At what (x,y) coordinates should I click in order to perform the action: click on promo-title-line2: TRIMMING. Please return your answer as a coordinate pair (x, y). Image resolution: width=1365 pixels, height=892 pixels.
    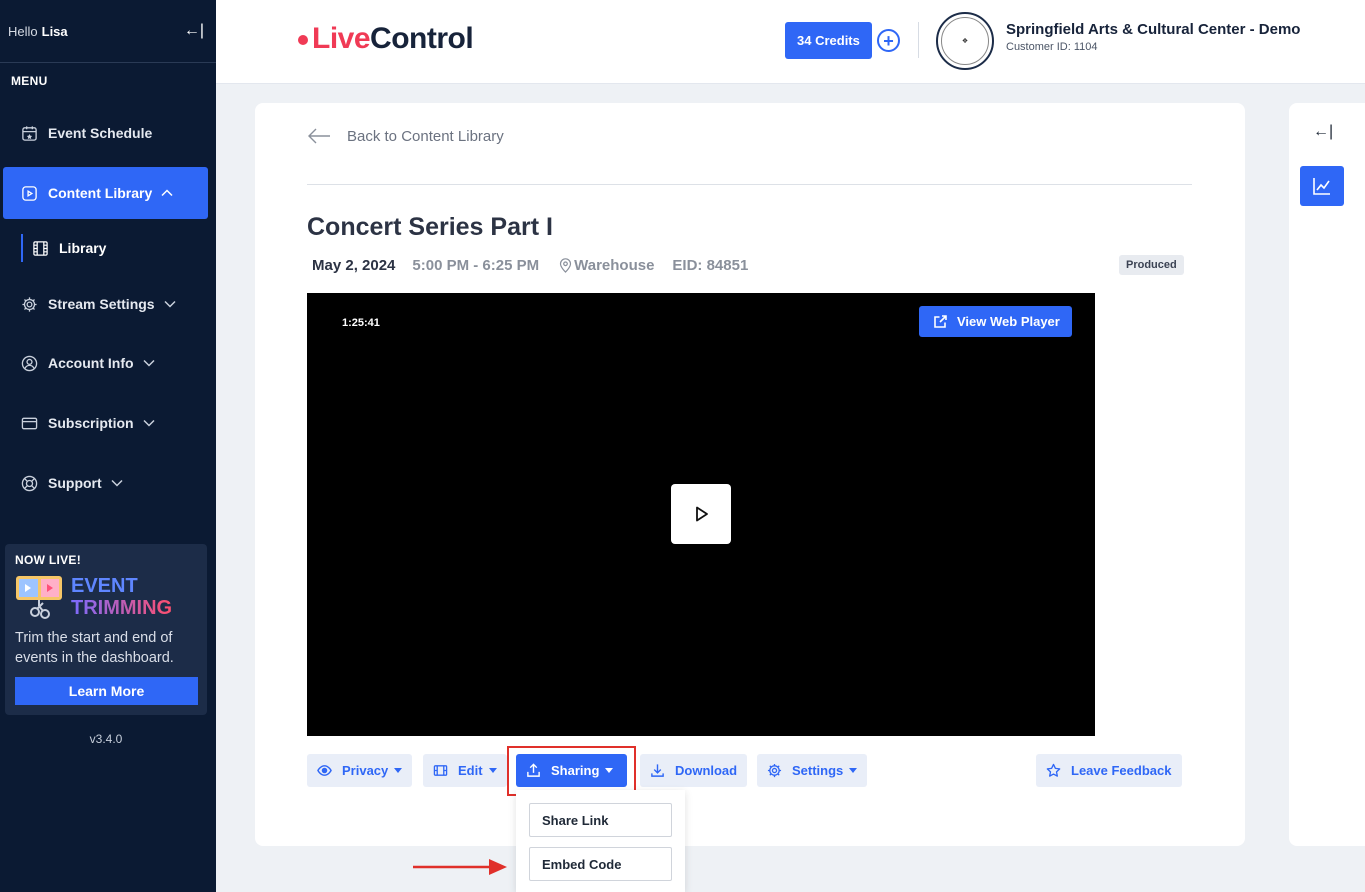
    Looking at the image, I should click on (122, 608).